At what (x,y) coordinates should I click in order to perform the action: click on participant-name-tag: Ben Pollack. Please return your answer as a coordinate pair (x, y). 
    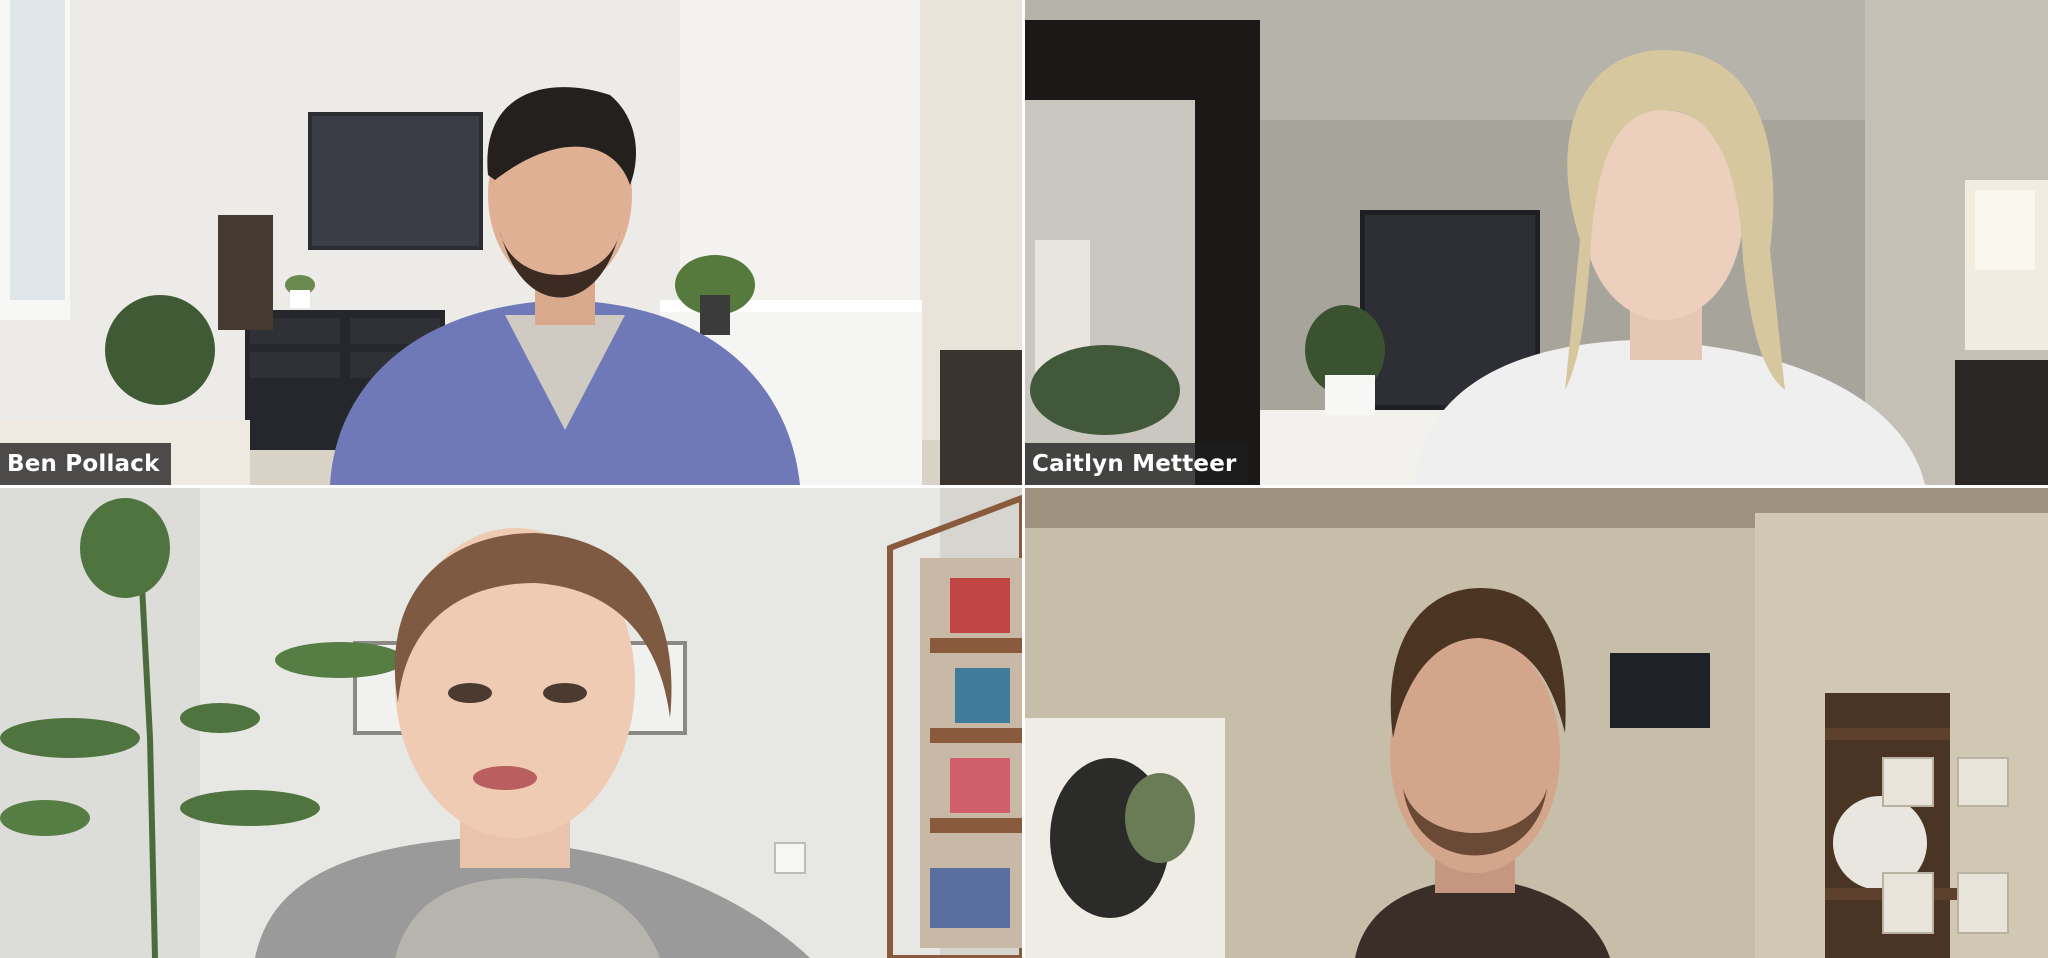
    Looking at the image, I should click on (85, 464).